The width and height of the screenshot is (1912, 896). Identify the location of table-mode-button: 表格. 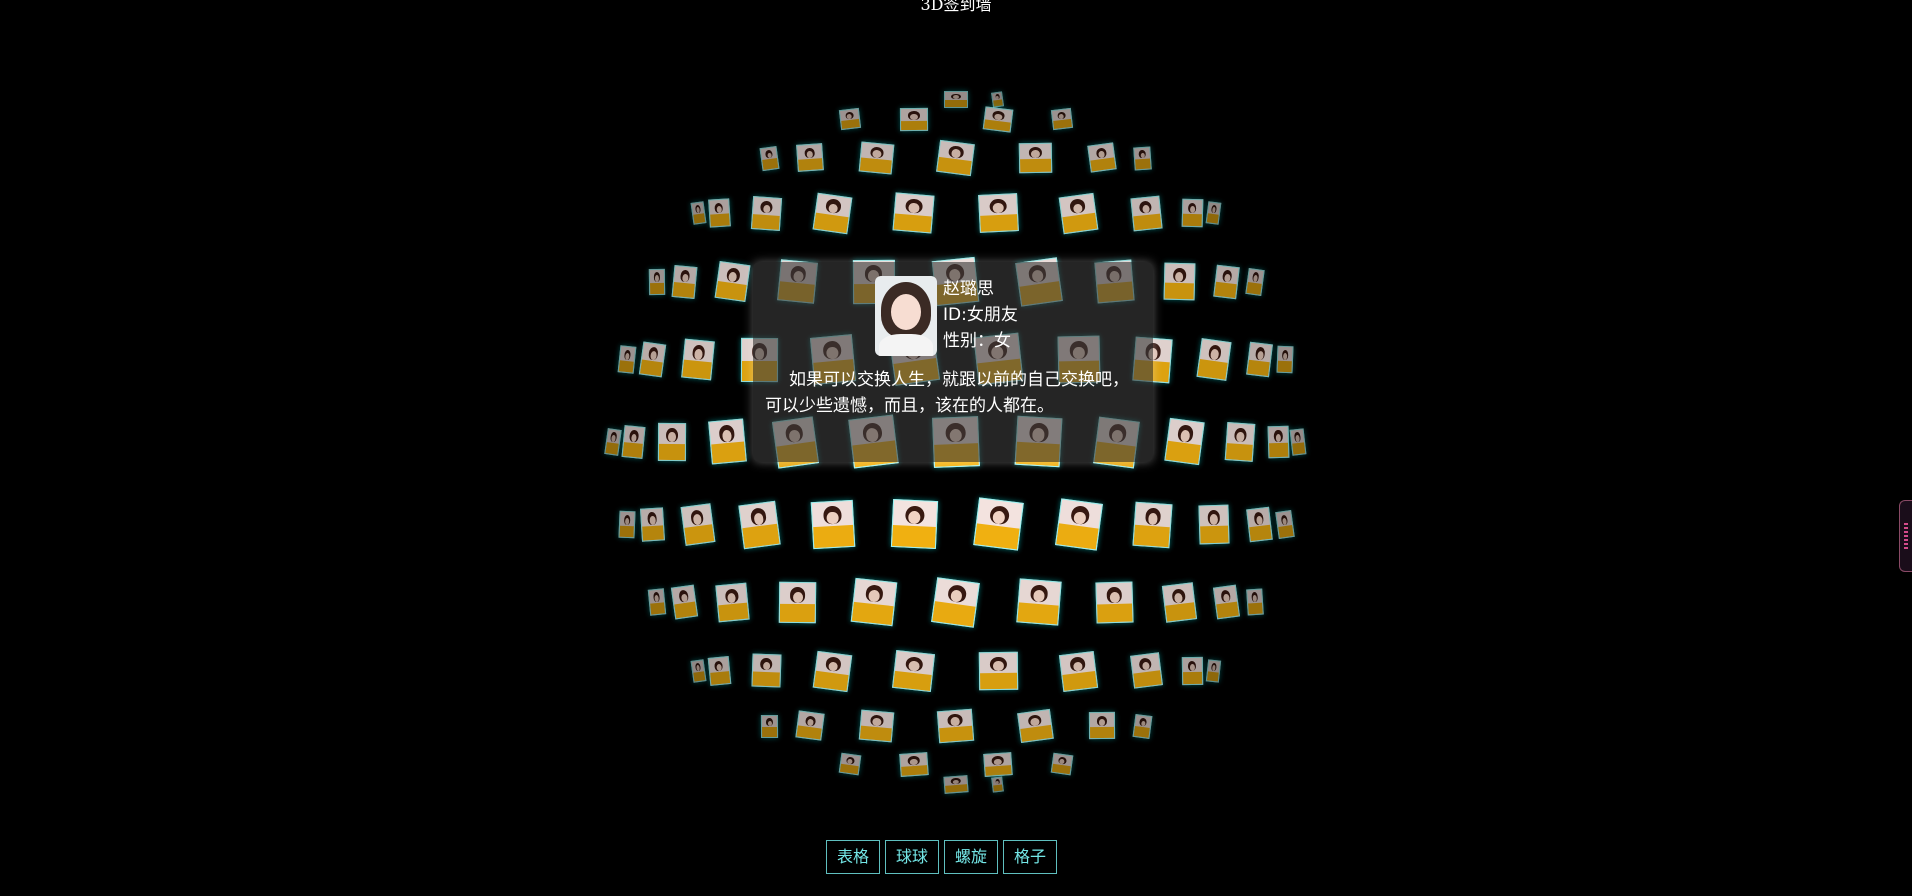
(853, 857).